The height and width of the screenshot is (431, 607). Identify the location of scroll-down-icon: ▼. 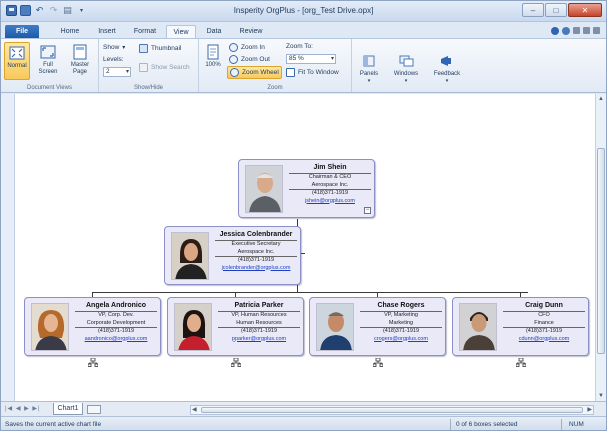
(601, 396).